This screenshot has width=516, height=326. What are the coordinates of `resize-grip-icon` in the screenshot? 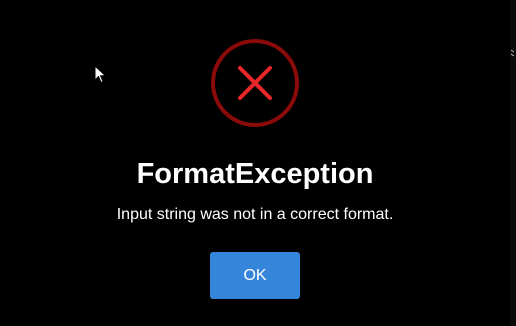 It's located at (512, 51).